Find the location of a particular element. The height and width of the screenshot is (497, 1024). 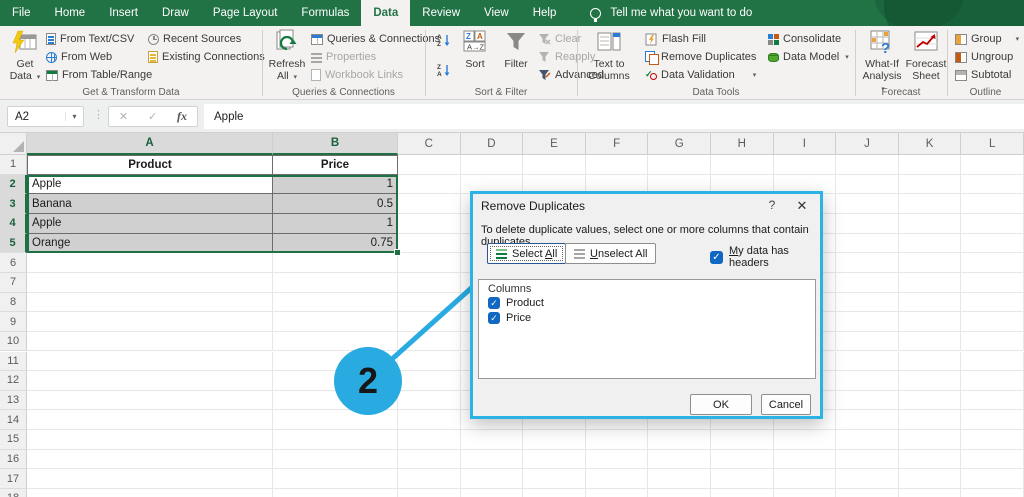

cancel-button: Cancel is located at coordinates (786, 404).